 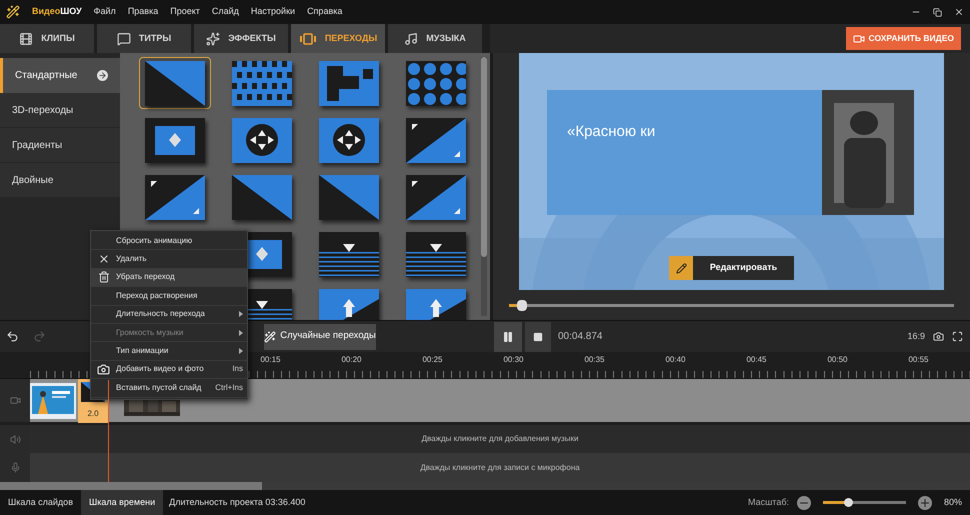 I want to click on tab: ЭФФЕКТЫ, so click(x=241, y=38).